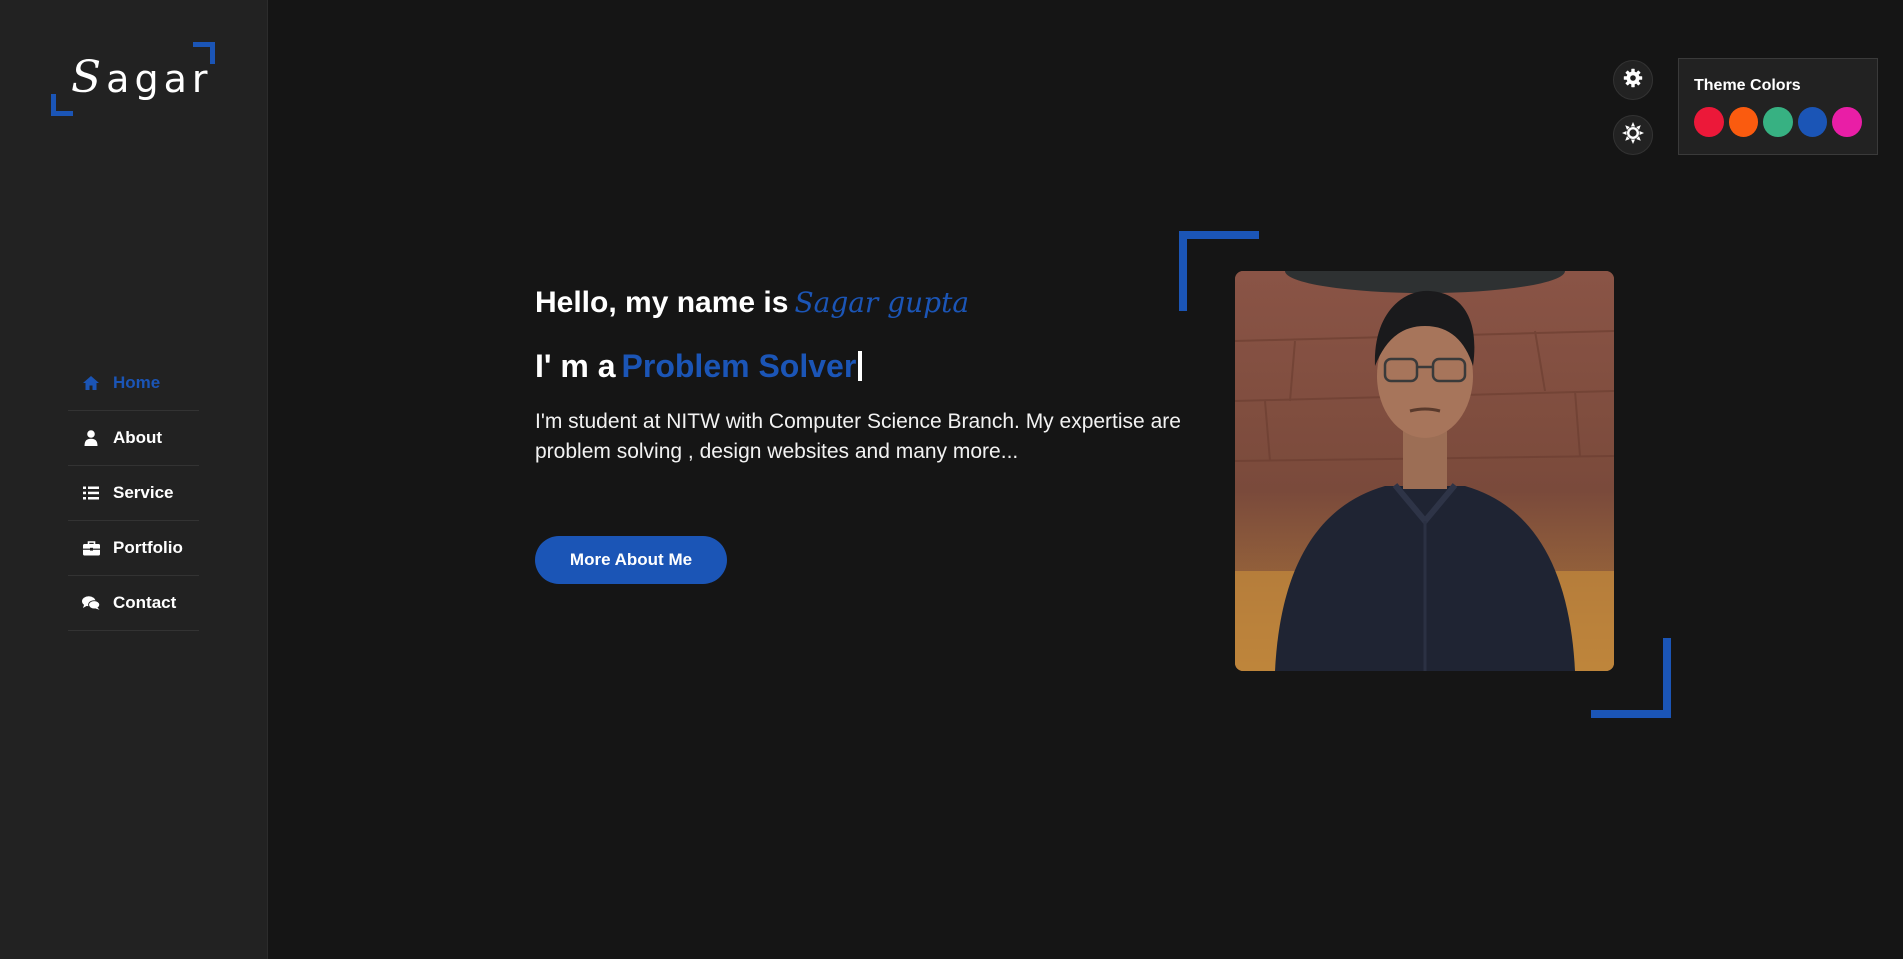 The height and width of the screenshot is (959, 1903). I want to click on list-icon, so click(91, 493).